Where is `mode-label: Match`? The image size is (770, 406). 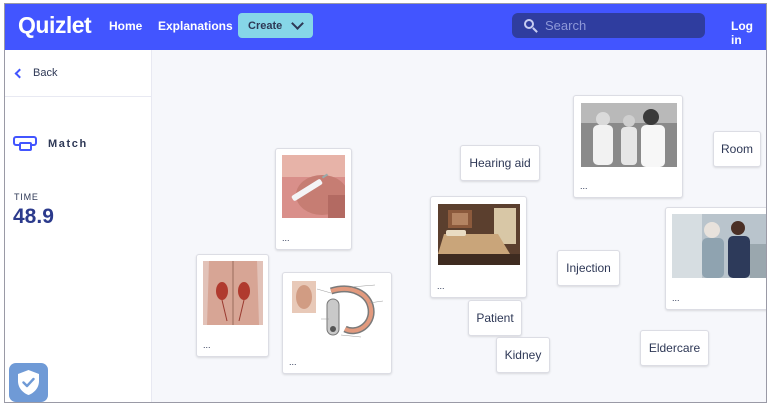 mode-label: Match is located at coordinates (68, 144).